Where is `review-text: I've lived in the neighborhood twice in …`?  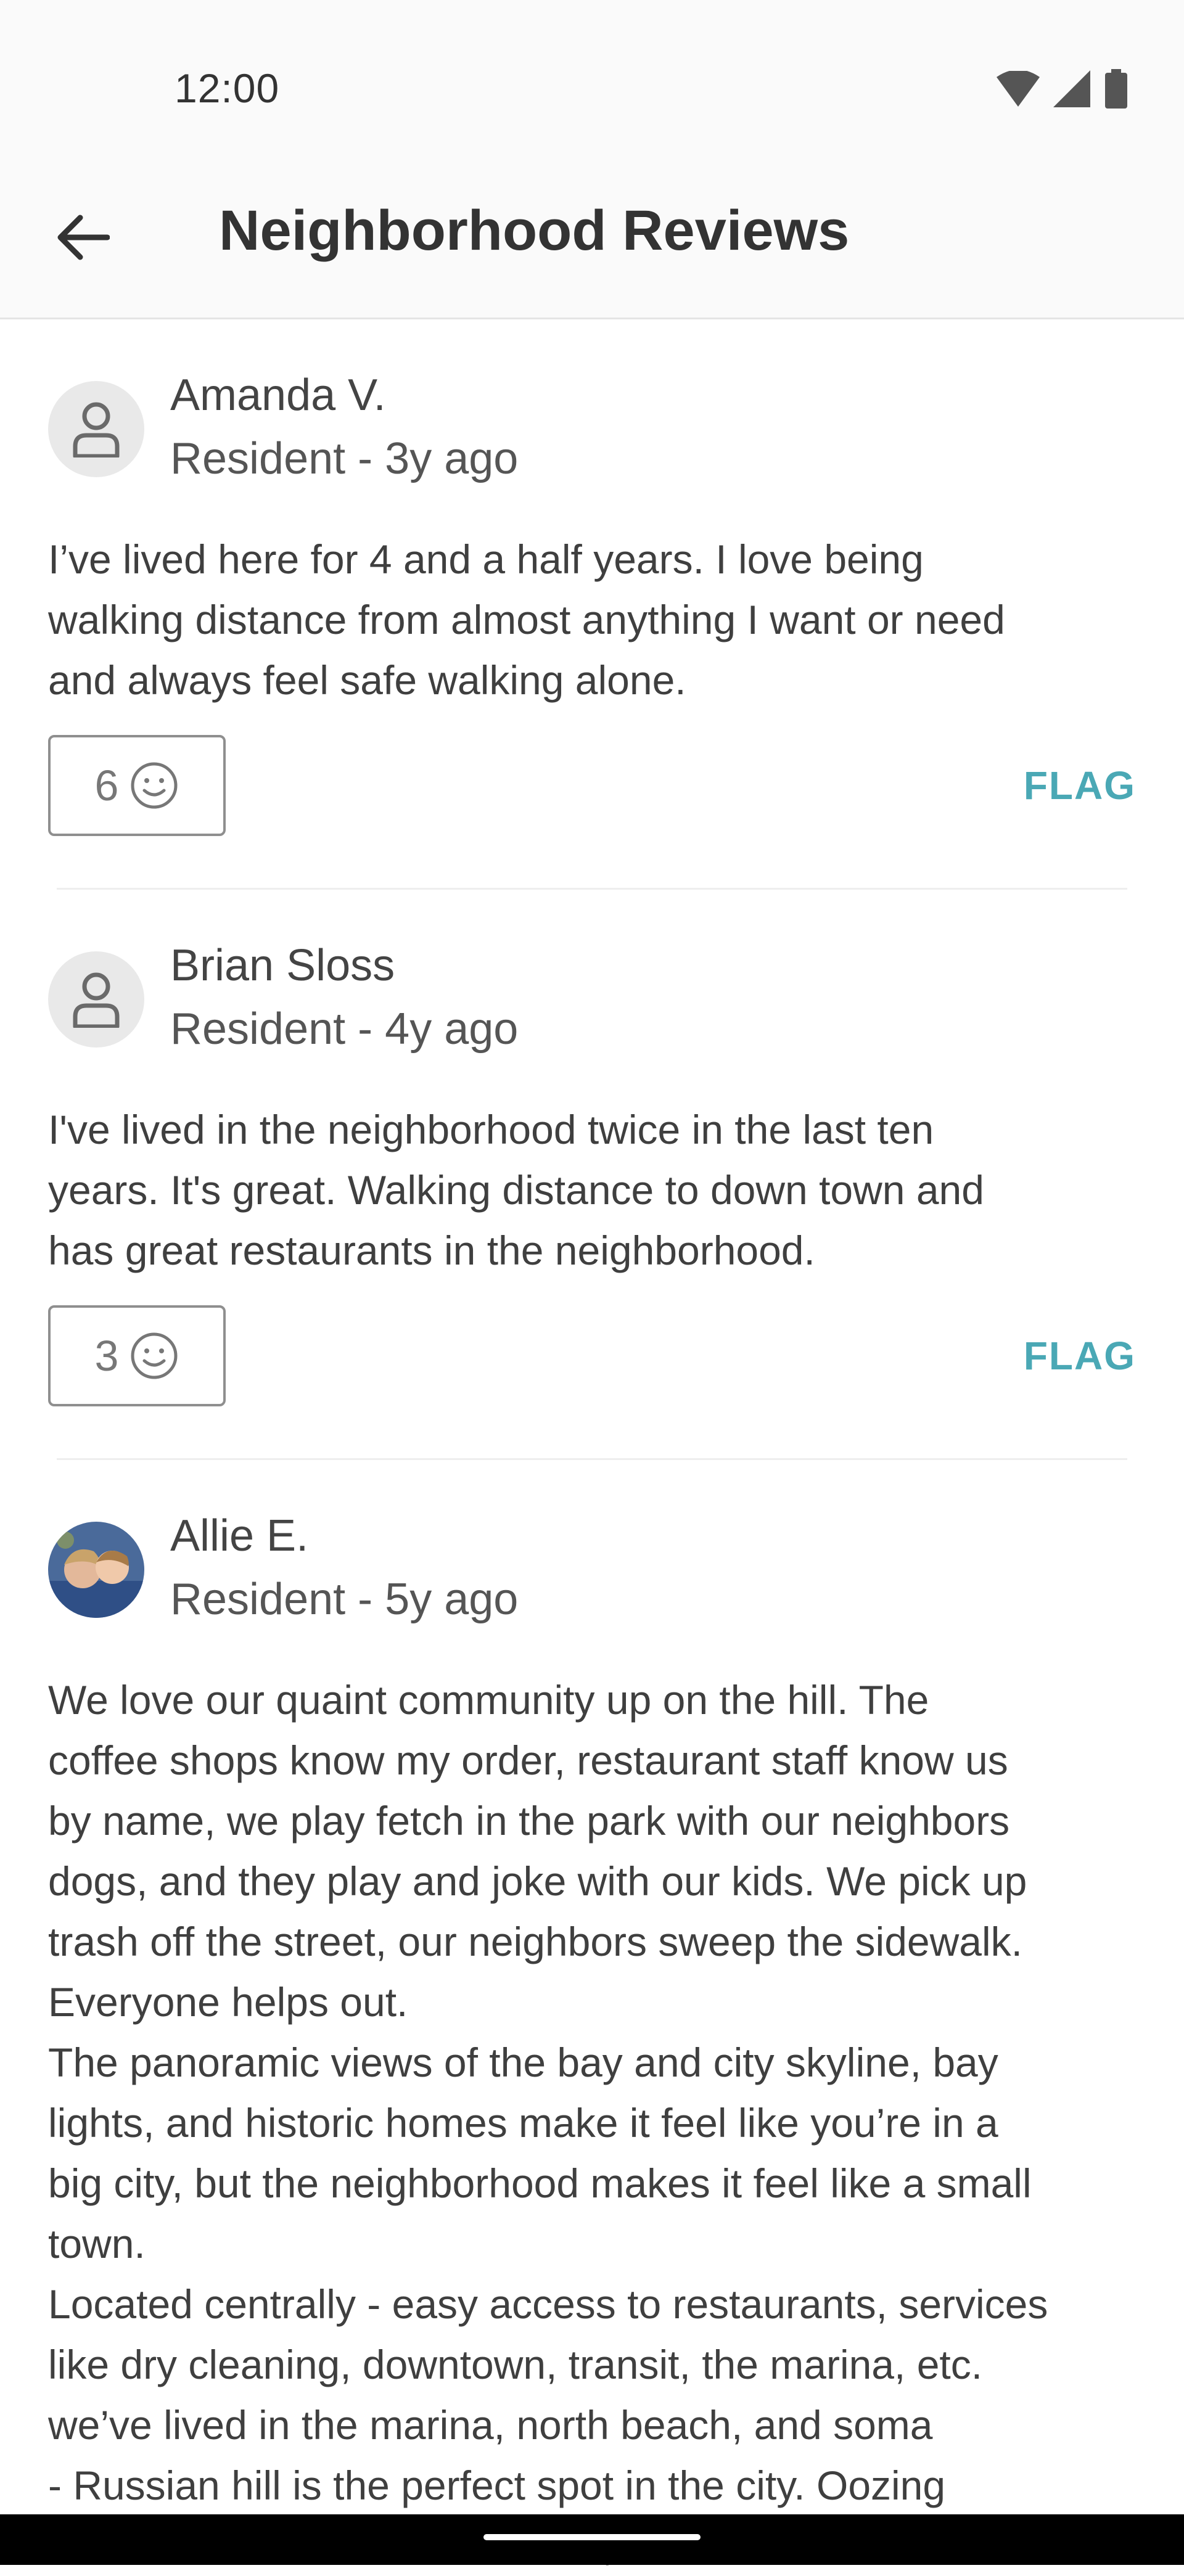 review-text: I've lived in the neighborhood twice in … is located at coordinates (516, 1190).